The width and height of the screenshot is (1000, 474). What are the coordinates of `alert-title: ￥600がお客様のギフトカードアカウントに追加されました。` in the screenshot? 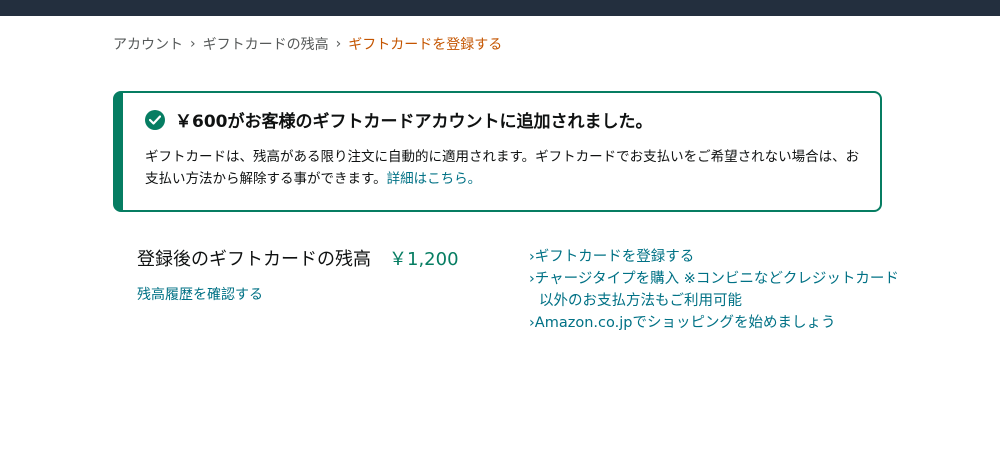 It's located at (414, 122).